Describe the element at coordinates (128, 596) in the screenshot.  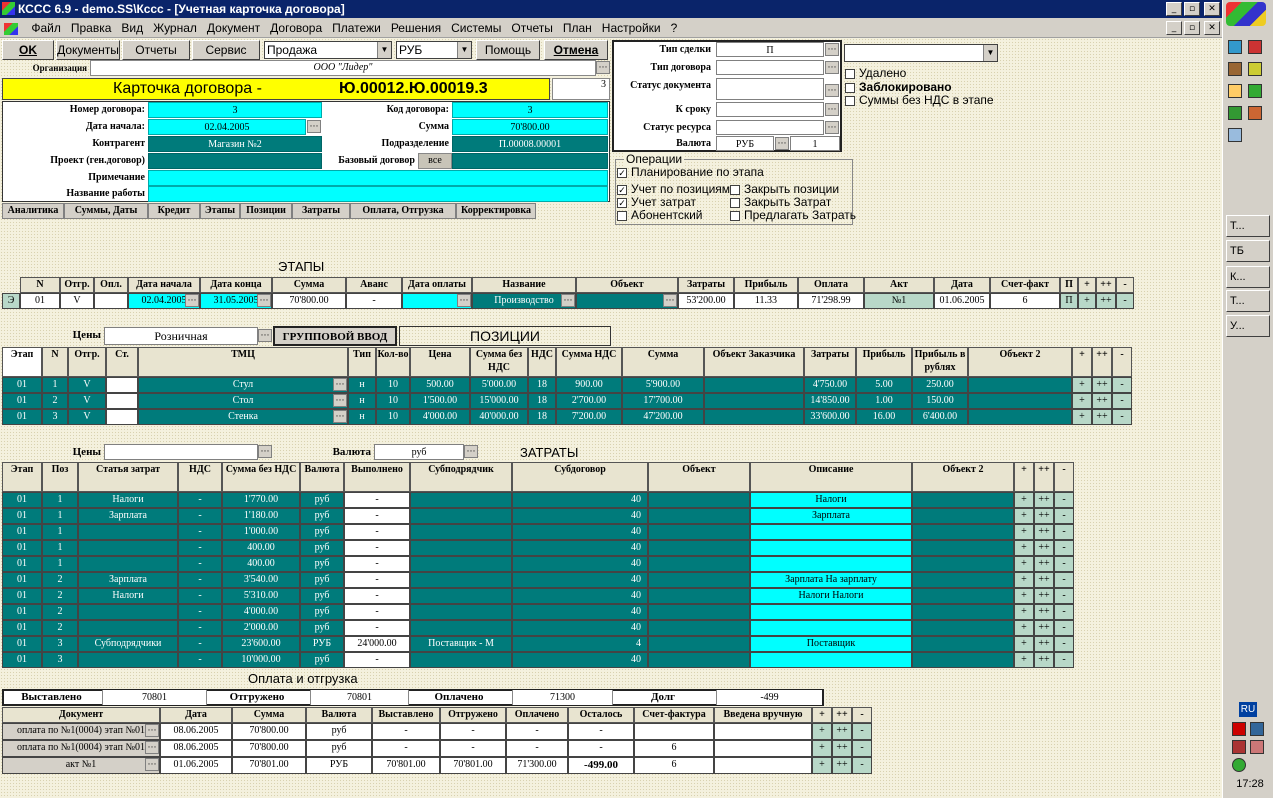
I see `cost-cell: Налоги` at that location.